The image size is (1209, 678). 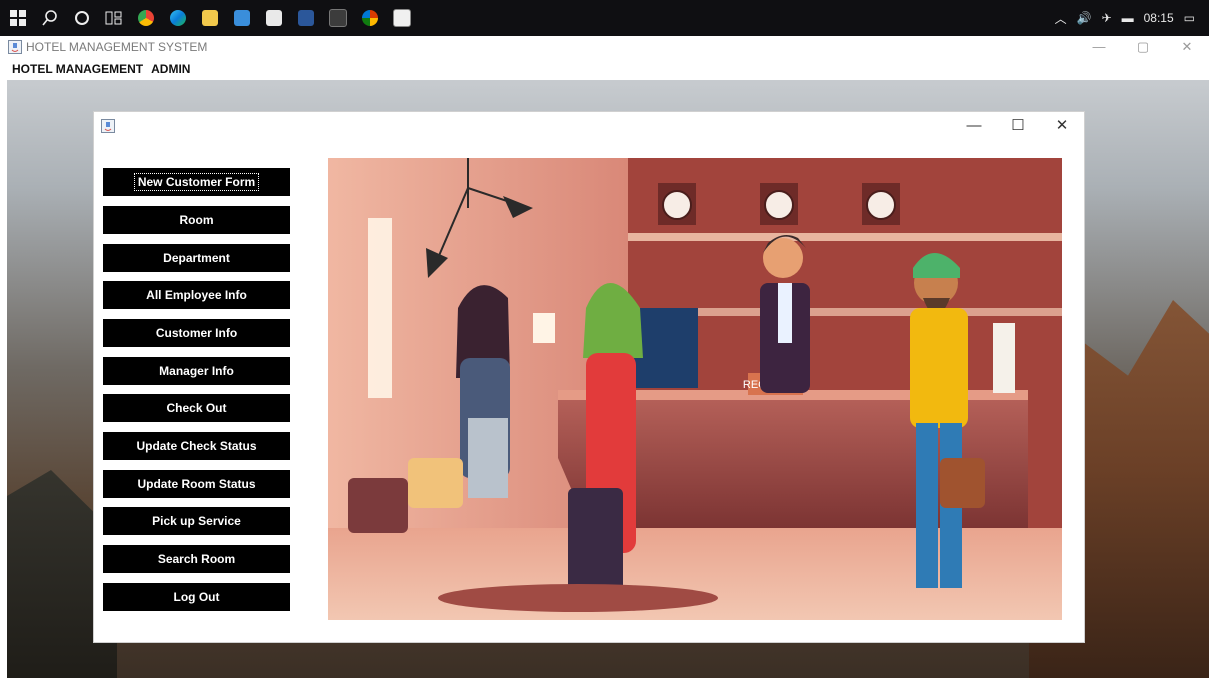 I want to click on windows-icon, so click(x=18, y=18).